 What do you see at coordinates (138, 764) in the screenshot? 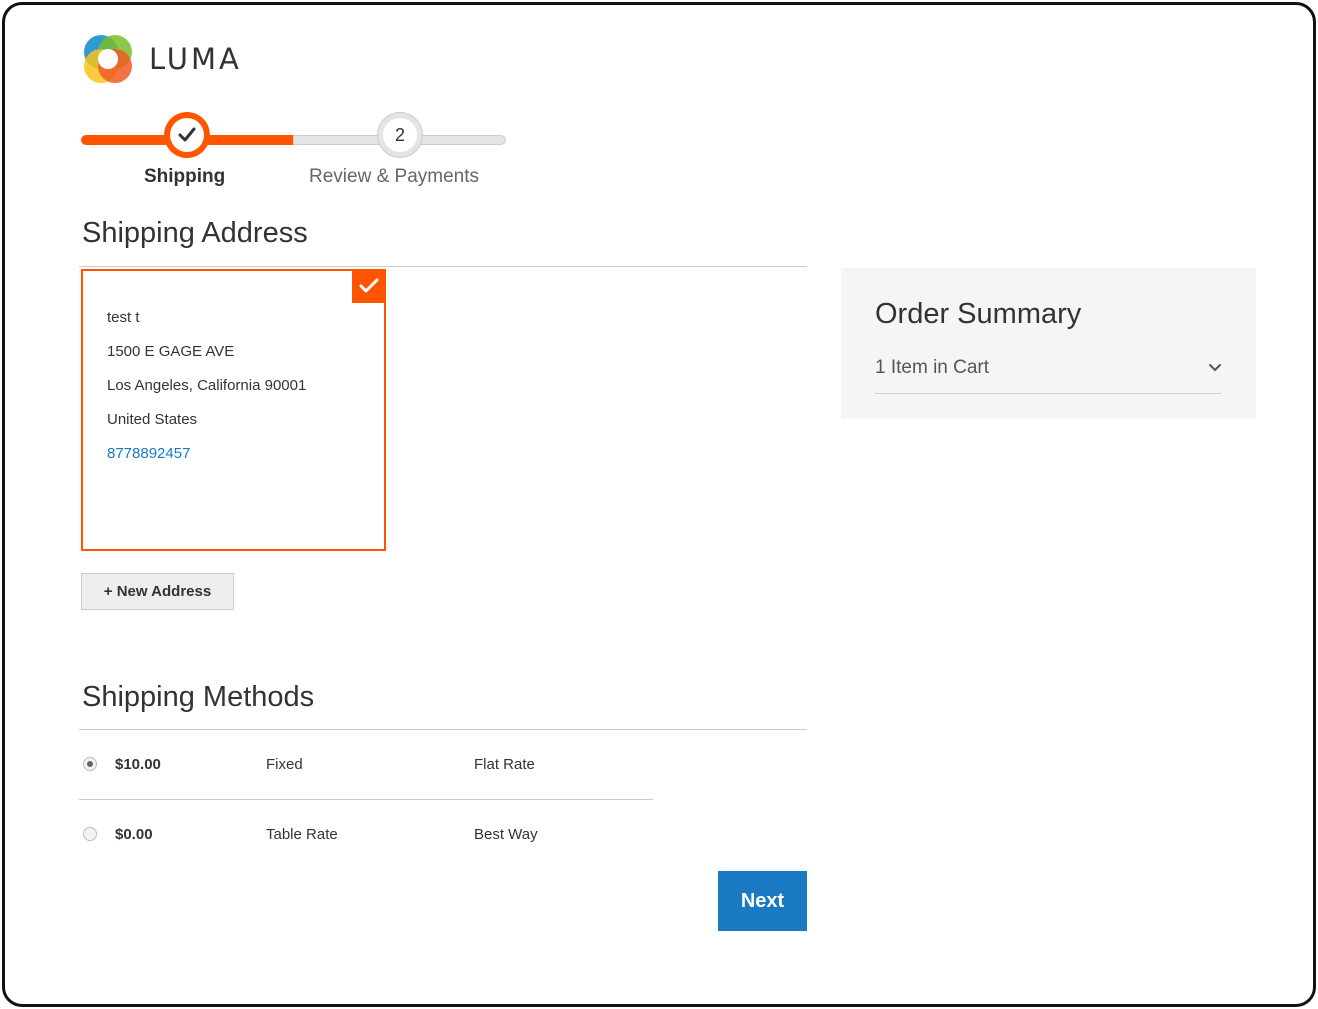
I see `method-price: $10.00` at bounding box center [138, 764].